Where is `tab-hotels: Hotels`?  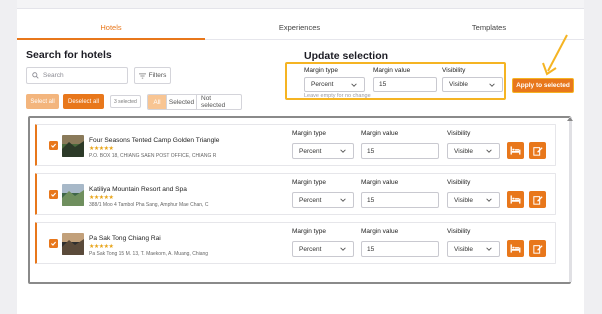
tab-hotels: Hotels is located at coordinates (111, 29).